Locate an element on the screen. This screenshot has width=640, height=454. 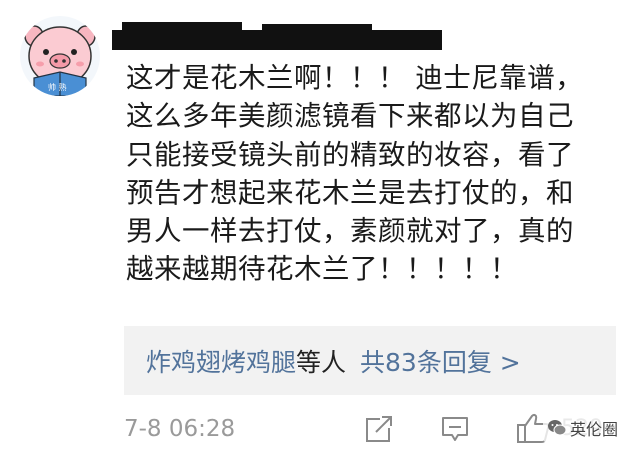
replies-preview: 炸鸡翅烤鸡腿 等人 共83条回复 > is located at coordinates (370, 360).